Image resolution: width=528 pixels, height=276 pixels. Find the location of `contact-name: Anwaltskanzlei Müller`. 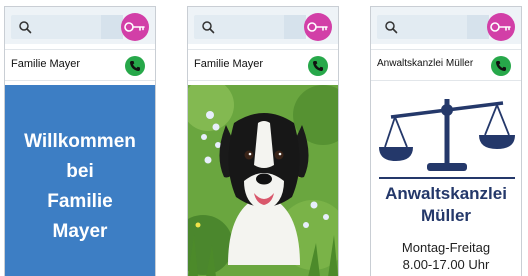

contact-name: Anwaltskanzlei Müller is located at coordinates (425, 63).